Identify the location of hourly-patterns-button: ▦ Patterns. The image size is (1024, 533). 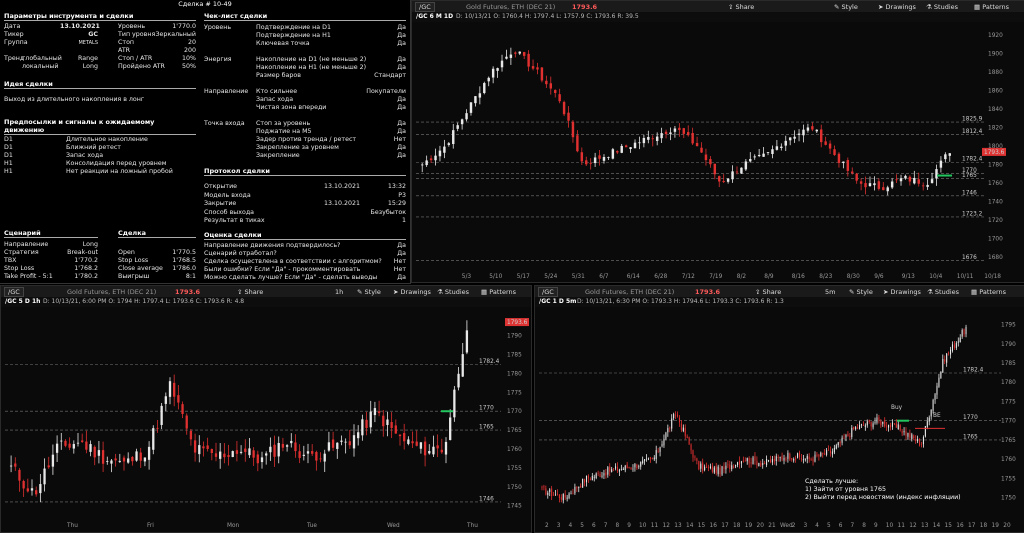
(498, 292).